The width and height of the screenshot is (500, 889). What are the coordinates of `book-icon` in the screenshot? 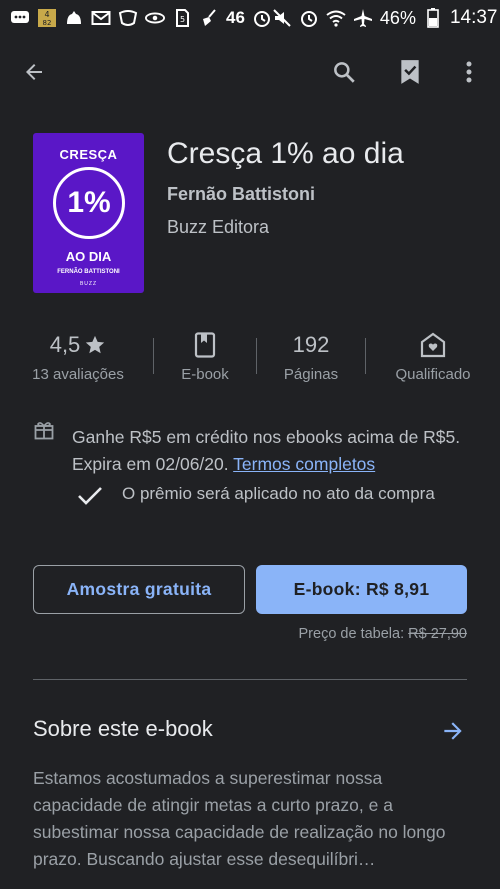 It's located at (205, 345).